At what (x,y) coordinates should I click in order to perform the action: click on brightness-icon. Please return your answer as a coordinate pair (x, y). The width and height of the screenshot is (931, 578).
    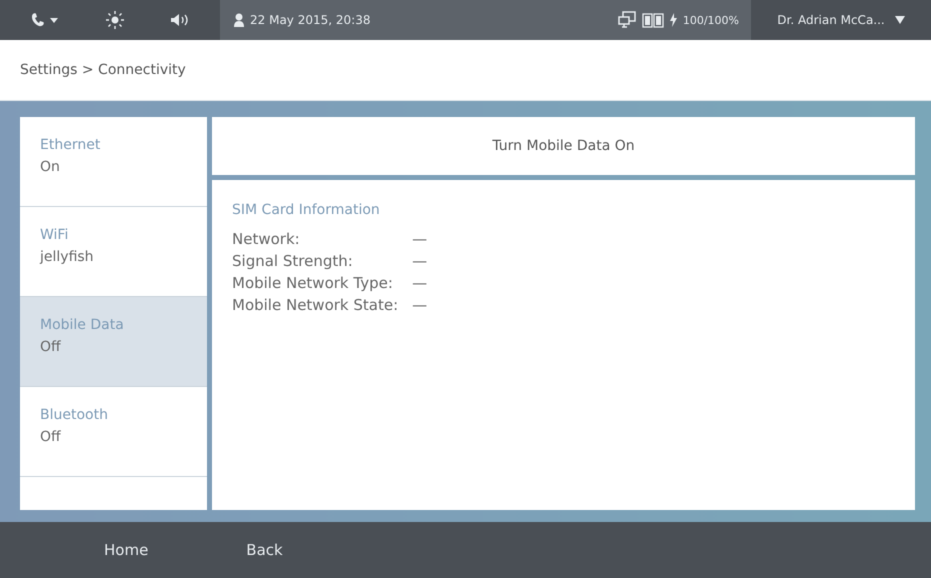
    Looking at the image, I should click on (114, 20).